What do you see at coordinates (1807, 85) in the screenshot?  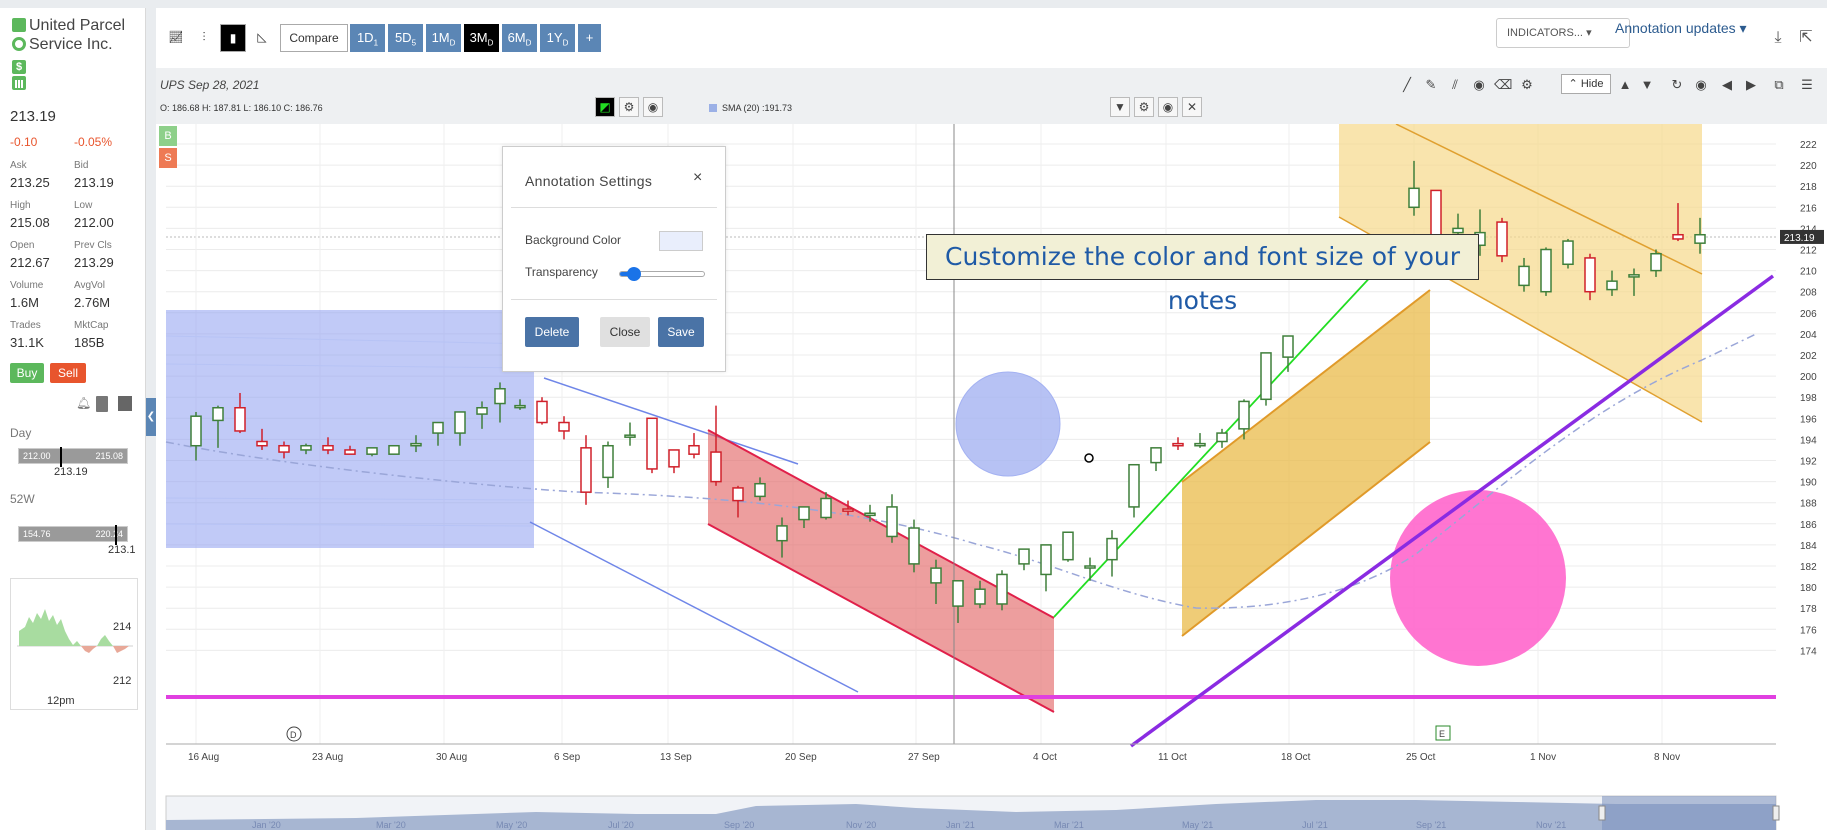 I see `menu-icon: ☰` at bounding box center [1807, 85].